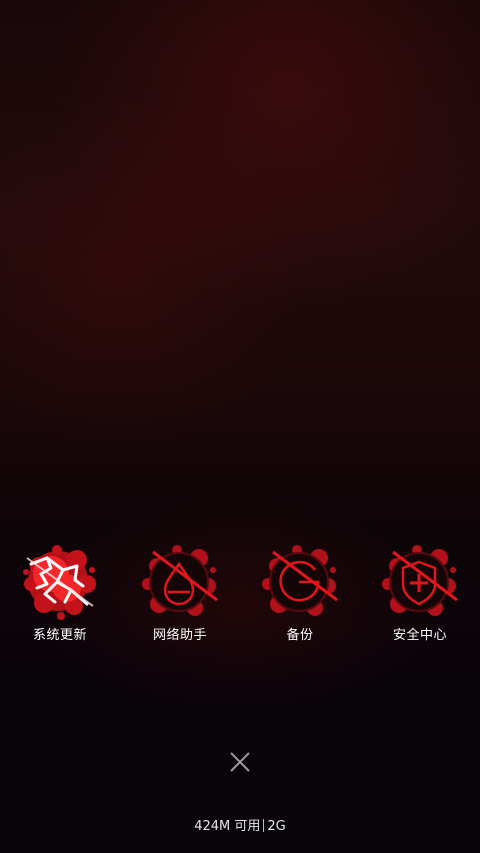 The height and width of the screenshot is (853, 480). I want to click on network-assistant-icon, so click(180, 580).